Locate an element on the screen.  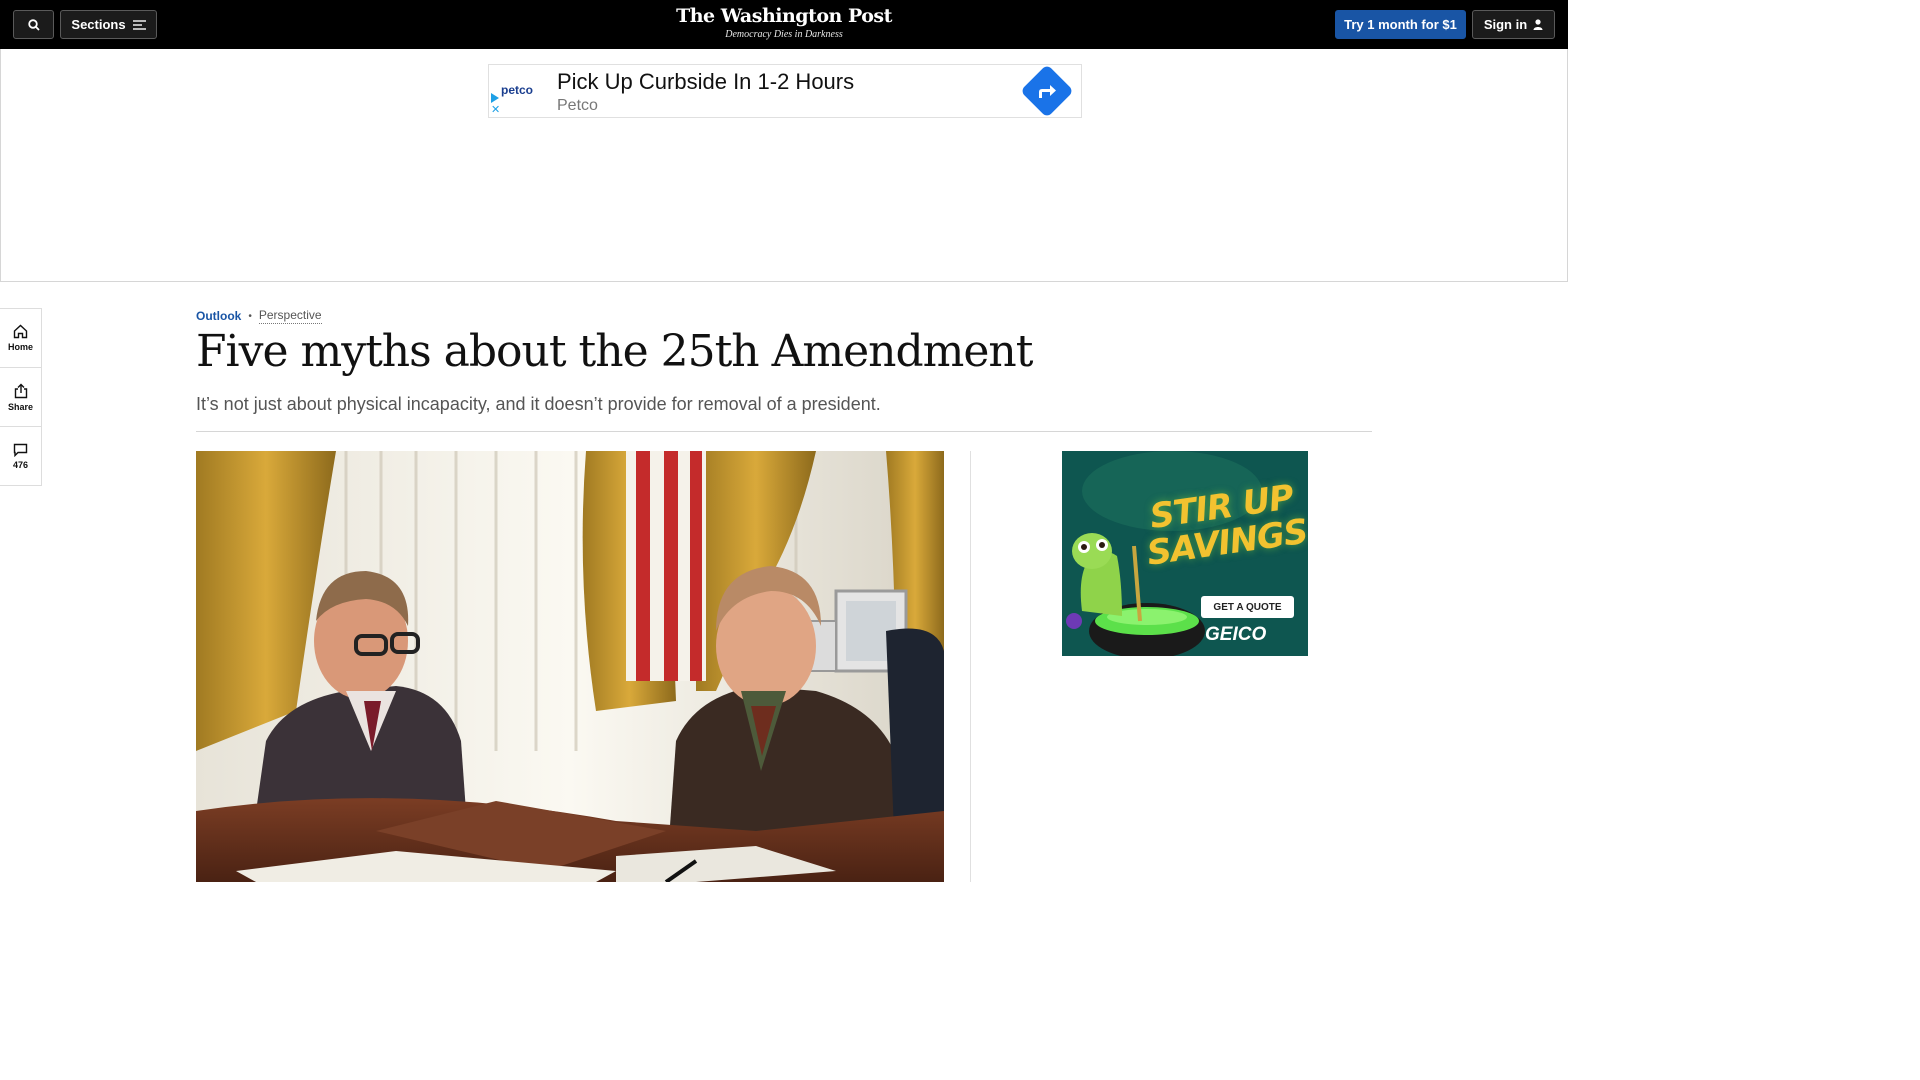
home-button: Home is located at coordinates (20, 338).